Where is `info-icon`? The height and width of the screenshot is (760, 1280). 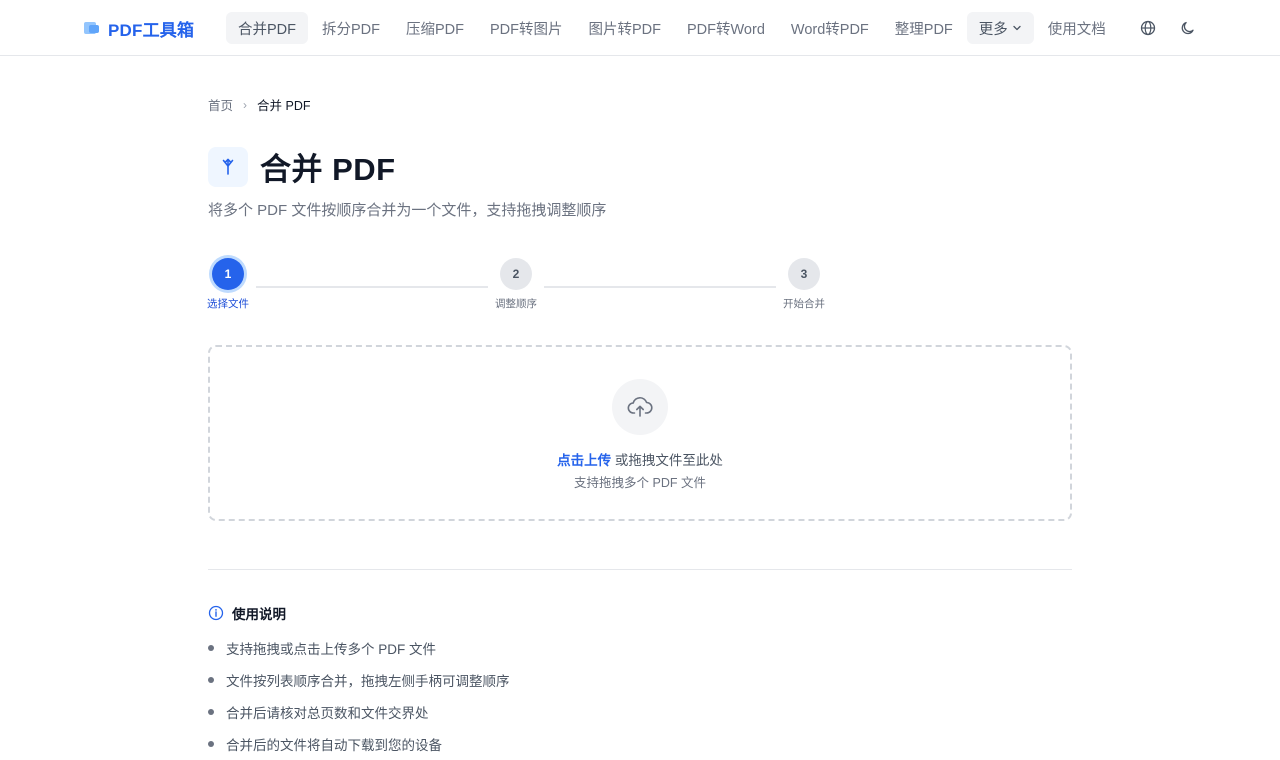 info-icon is located at coordinates (216, 613).